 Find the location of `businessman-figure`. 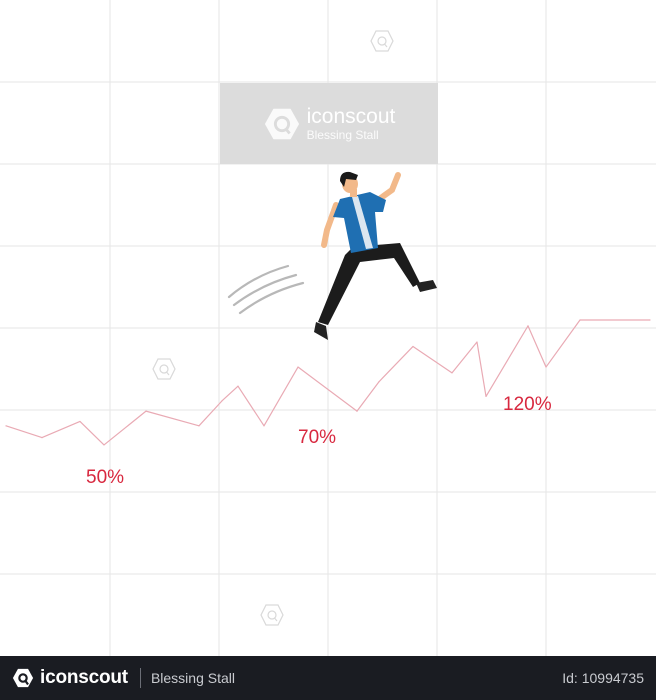

businessman-figure is located at coordinates (375, 255).